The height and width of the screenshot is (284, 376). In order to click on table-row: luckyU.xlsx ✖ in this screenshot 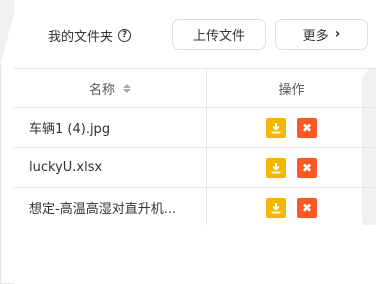, I will do `click(195, 168)`.